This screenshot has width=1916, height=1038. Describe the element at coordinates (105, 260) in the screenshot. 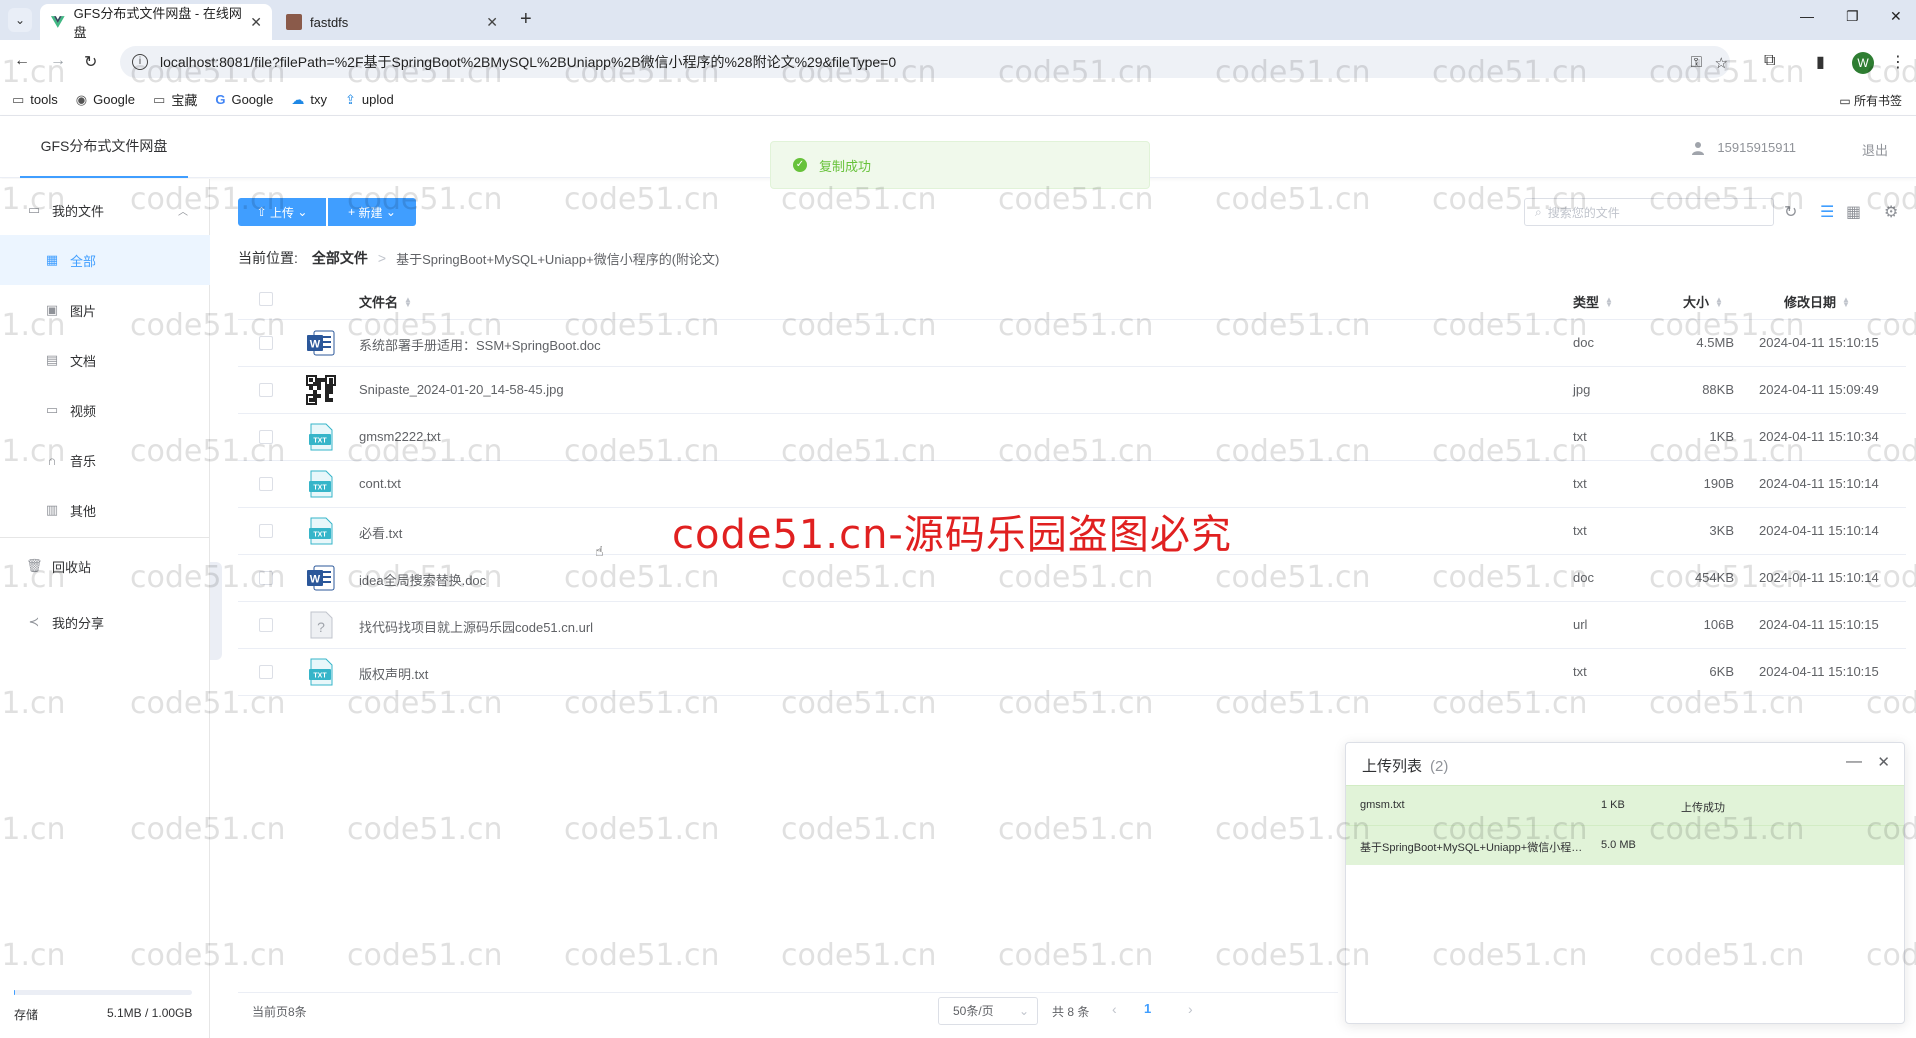

I see `sidebar-item-all: ▦ 全部` at that location.